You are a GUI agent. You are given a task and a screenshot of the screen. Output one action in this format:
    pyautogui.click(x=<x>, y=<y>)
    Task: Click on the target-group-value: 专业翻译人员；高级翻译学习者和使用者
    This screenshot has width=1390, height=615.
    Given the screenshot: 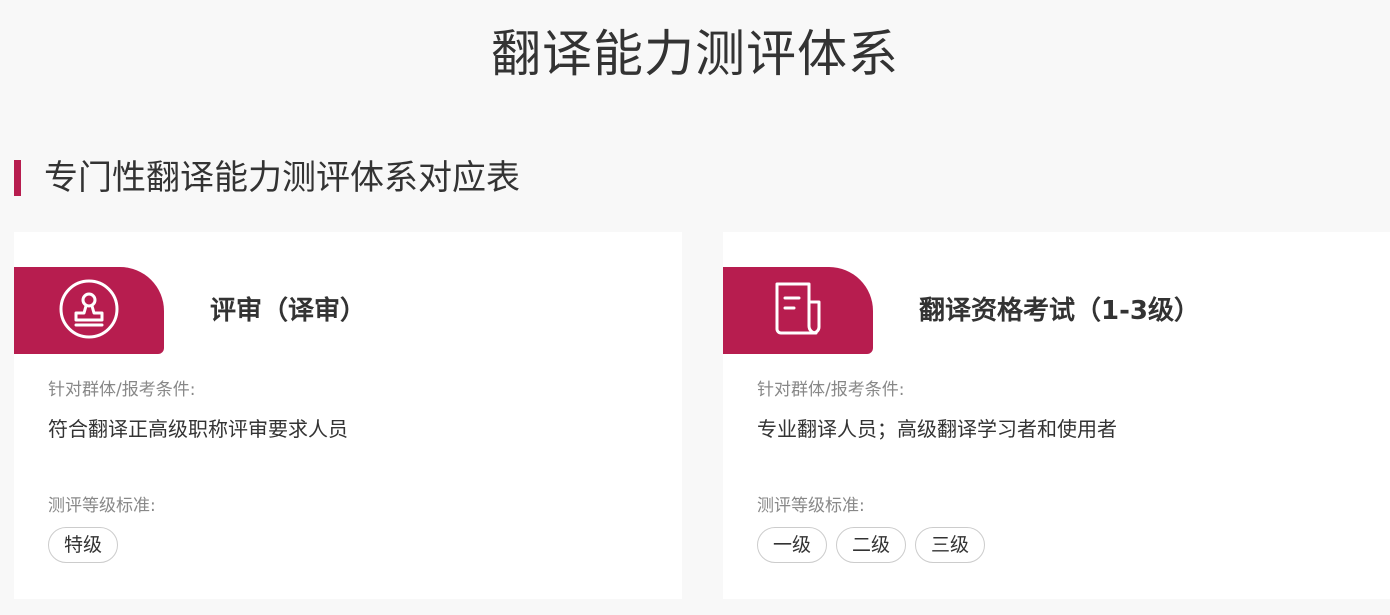 What is the action you would take?
    pyautogui.click(x=937, y=429)
    